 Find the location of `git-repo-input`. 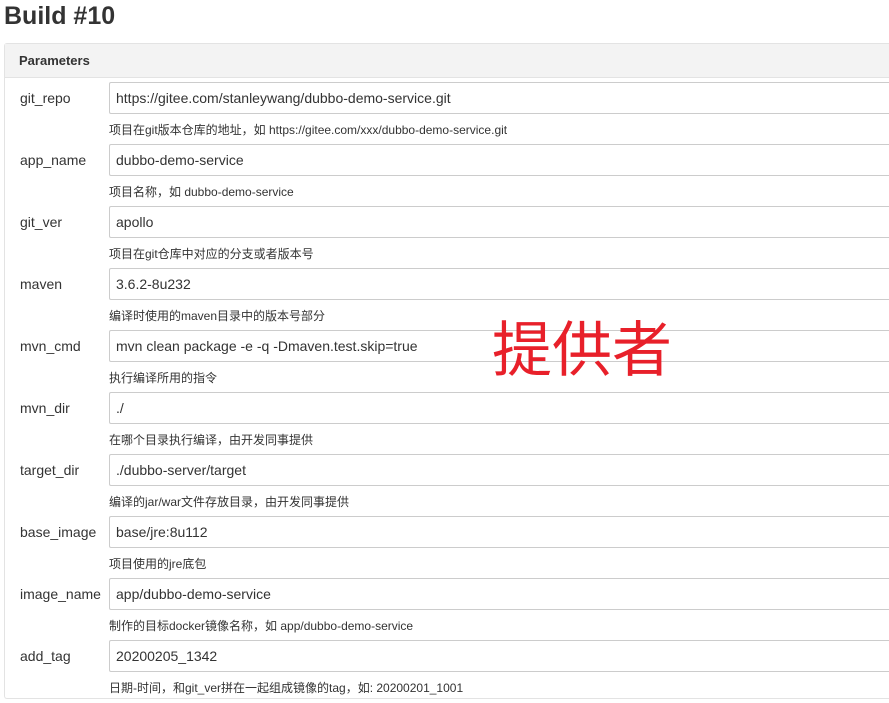

git-repo-input is located at coordinates (499, 98).